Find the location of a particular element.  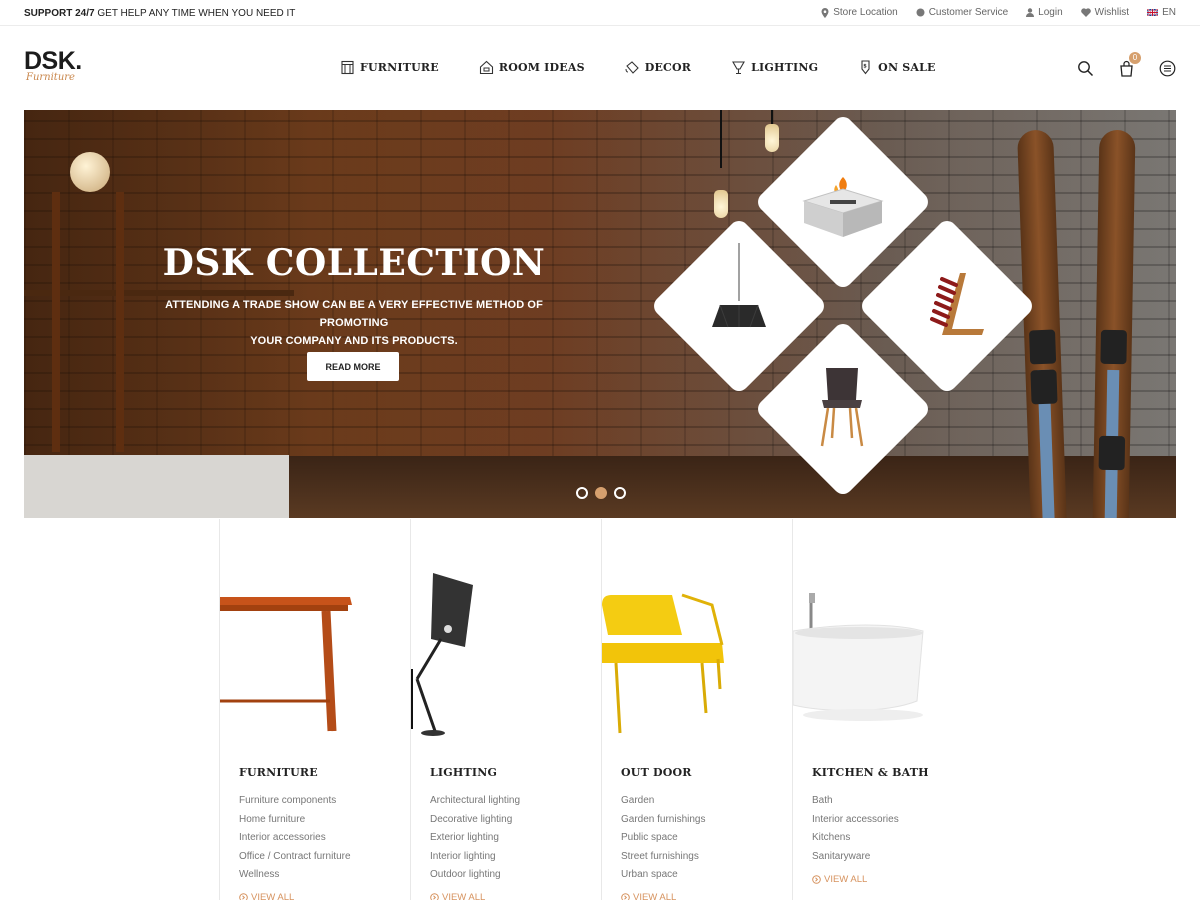

category-link: Public space is located at coordinates (663, 838).